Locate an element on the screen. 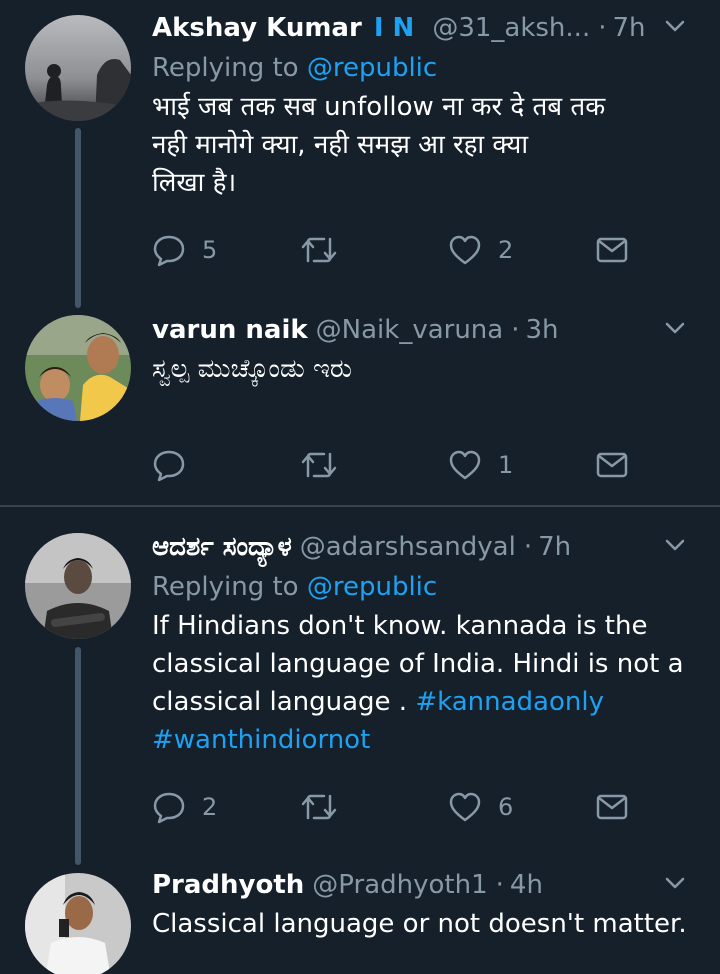 The height and width of the screenshot is (974, 720). author-name: varun naik is located at coordinates (230, 330).